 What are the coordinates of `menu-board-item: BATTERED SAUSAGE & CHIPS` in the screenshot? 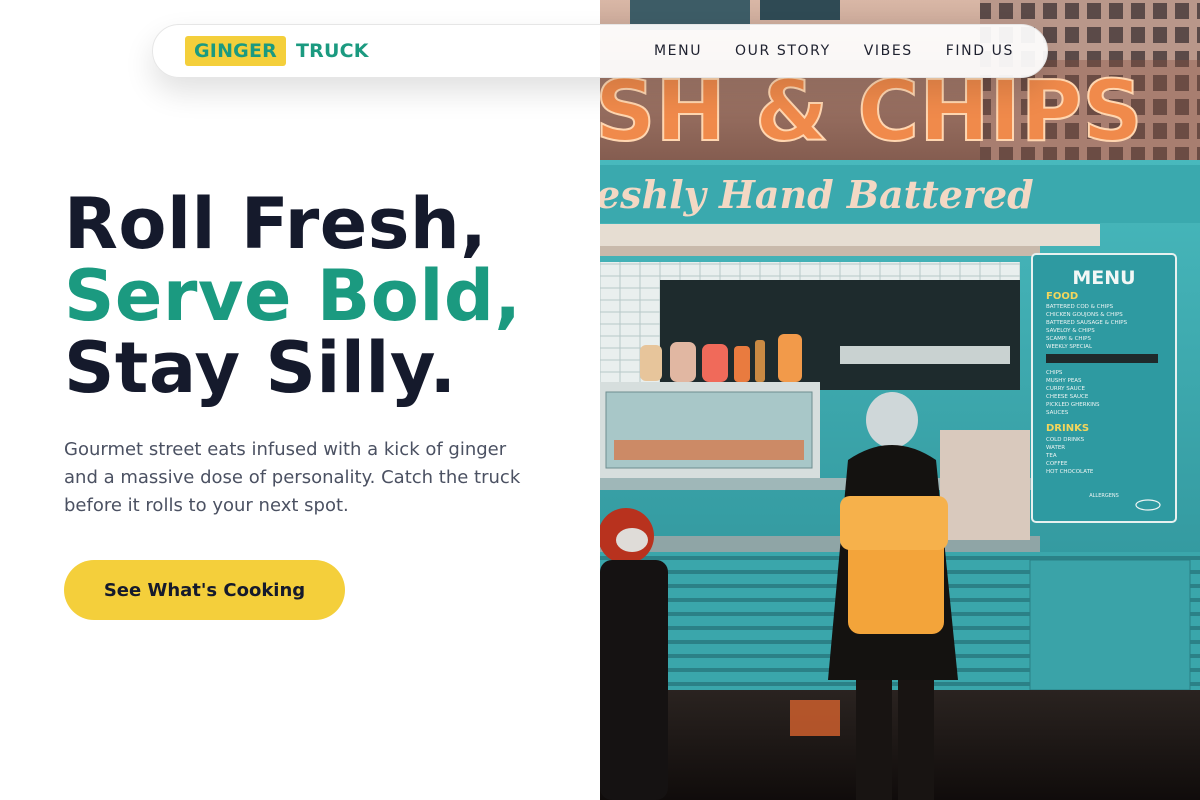 It's located at (1087, 323).